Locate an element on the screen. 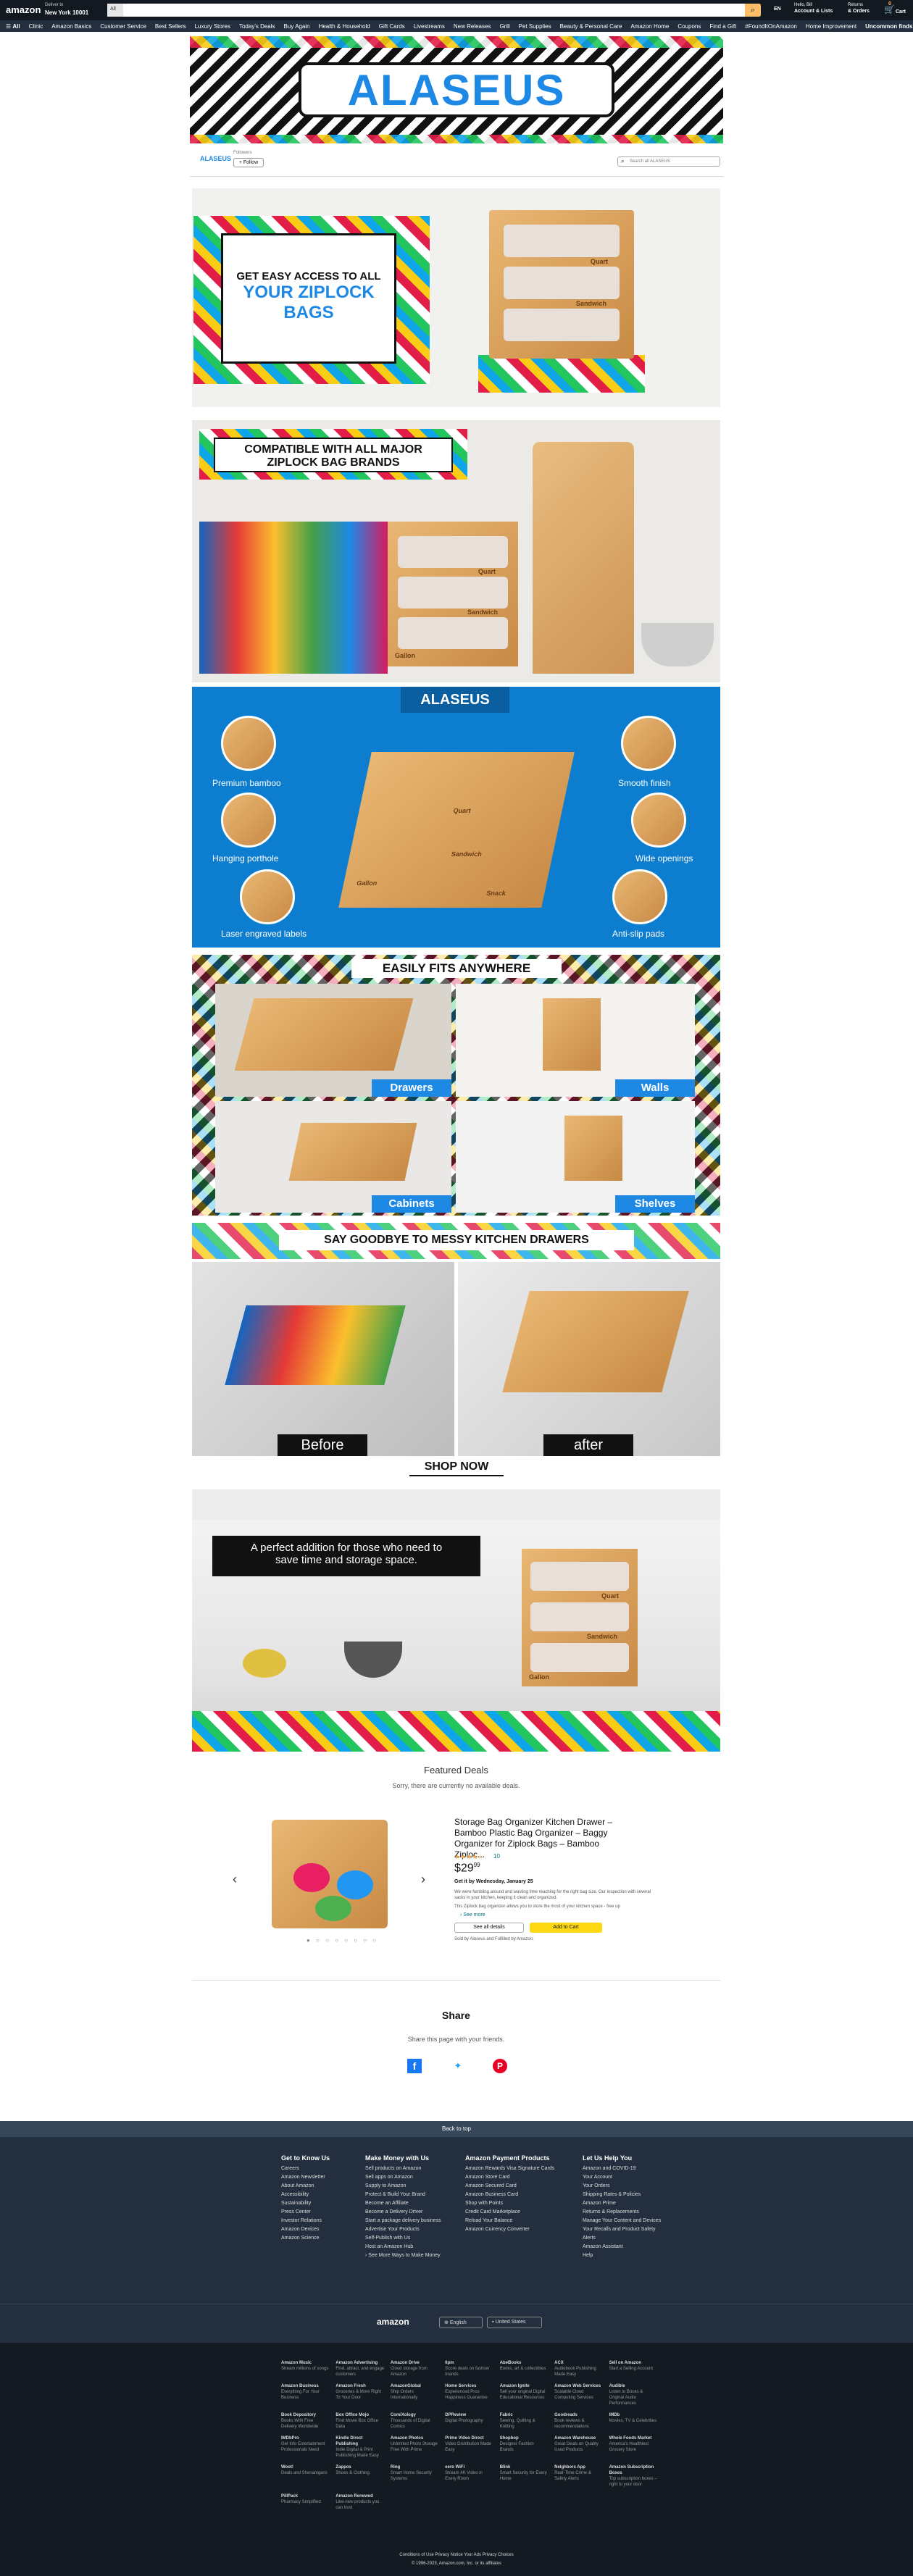 The image size is (913, 2576). footer-link: Start a package delivery business is located at coordinates (412, 2221).